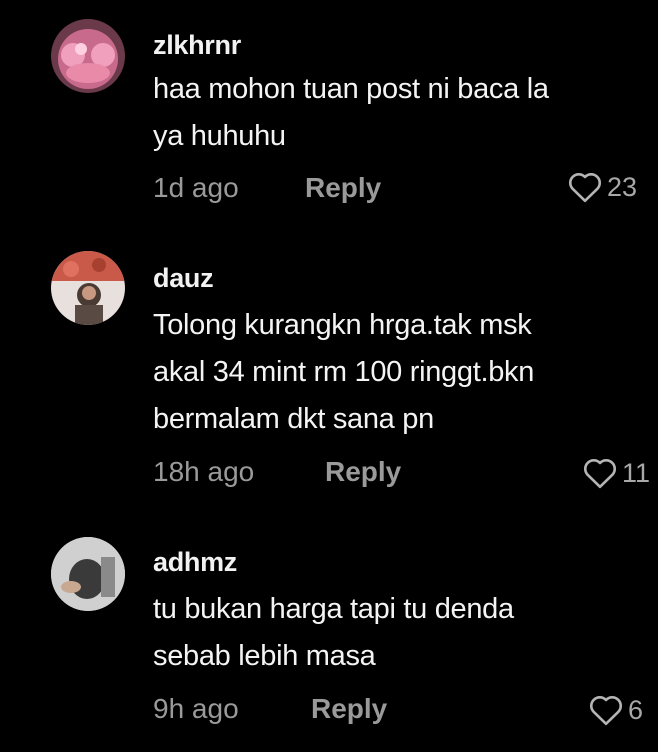 This screenshot has height=752, width=658. What do you see at coordinates (196, 187) in the screenshot?
I see `timestamp: 1d ago` at bounding box center [196, 187].